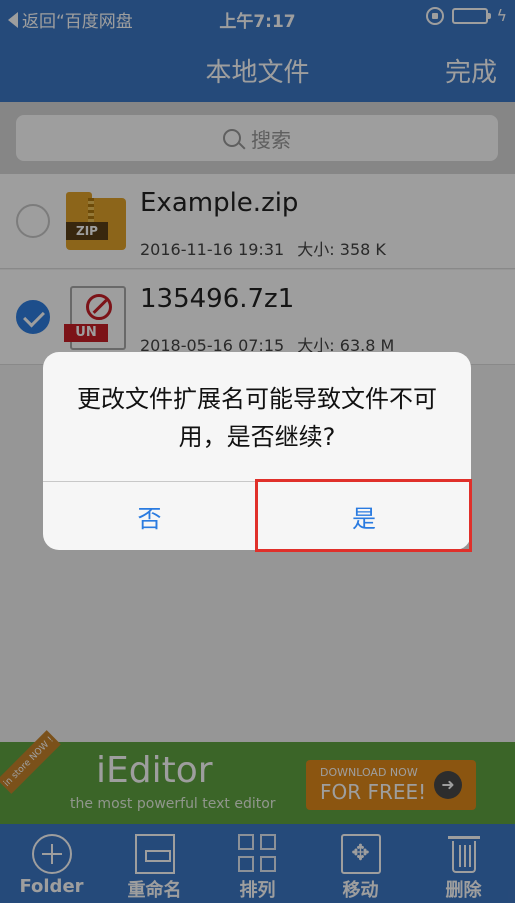 This screenshot has height=903, width=515. Describe the element at coordinates (363, 515) in the screenshot. I see `yes-button-highlight-annotation` at that location.